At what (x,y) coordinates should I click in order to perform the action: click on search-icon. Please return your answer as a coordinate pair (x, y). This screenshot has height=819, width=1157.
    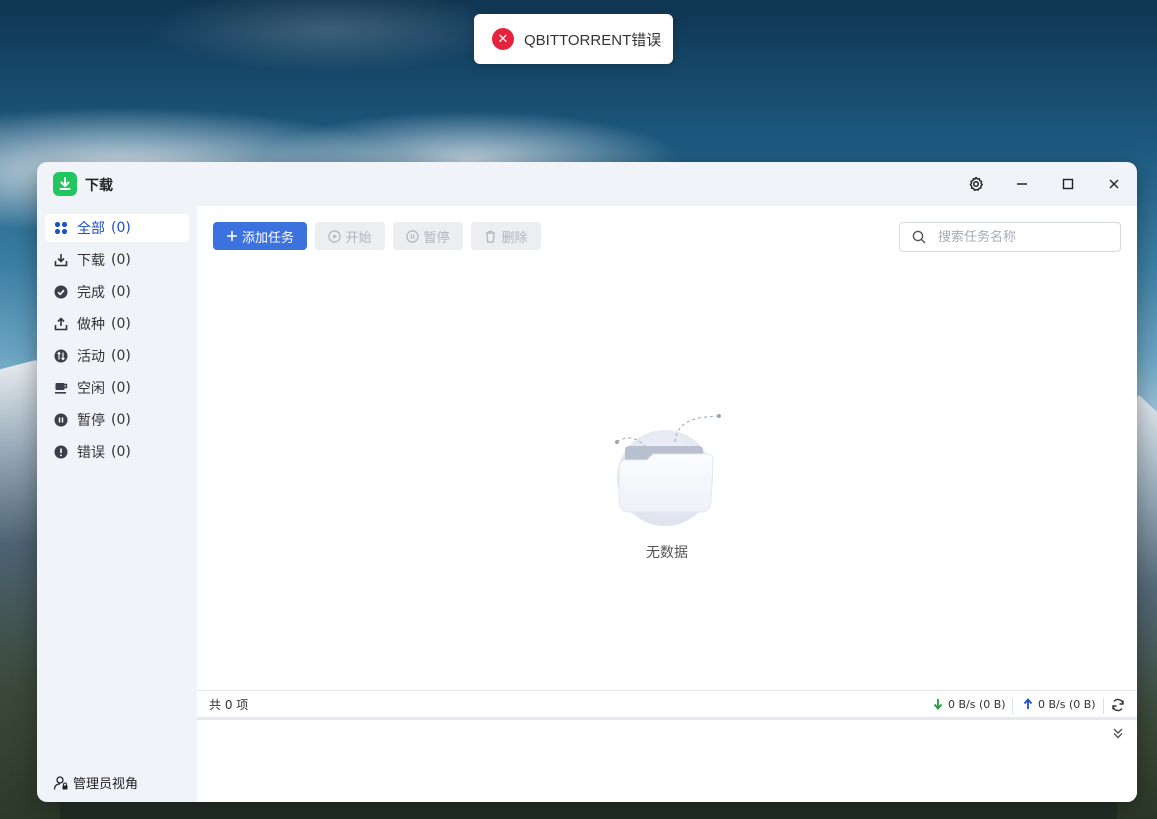
    Looking at the image, I should click on (919, 237).